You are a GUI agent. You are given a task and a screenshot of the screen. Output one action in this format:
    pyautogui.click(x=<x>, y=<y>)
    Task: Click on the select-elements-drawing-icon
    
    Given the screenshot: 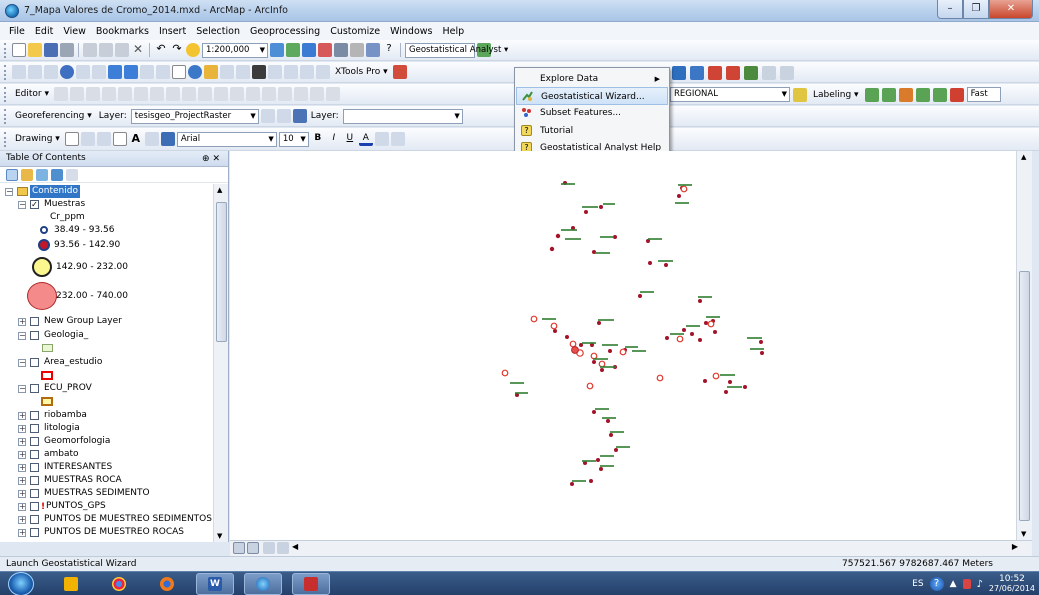 What is the action you would take?
    pyautogui.click(x=71, y=139)
    